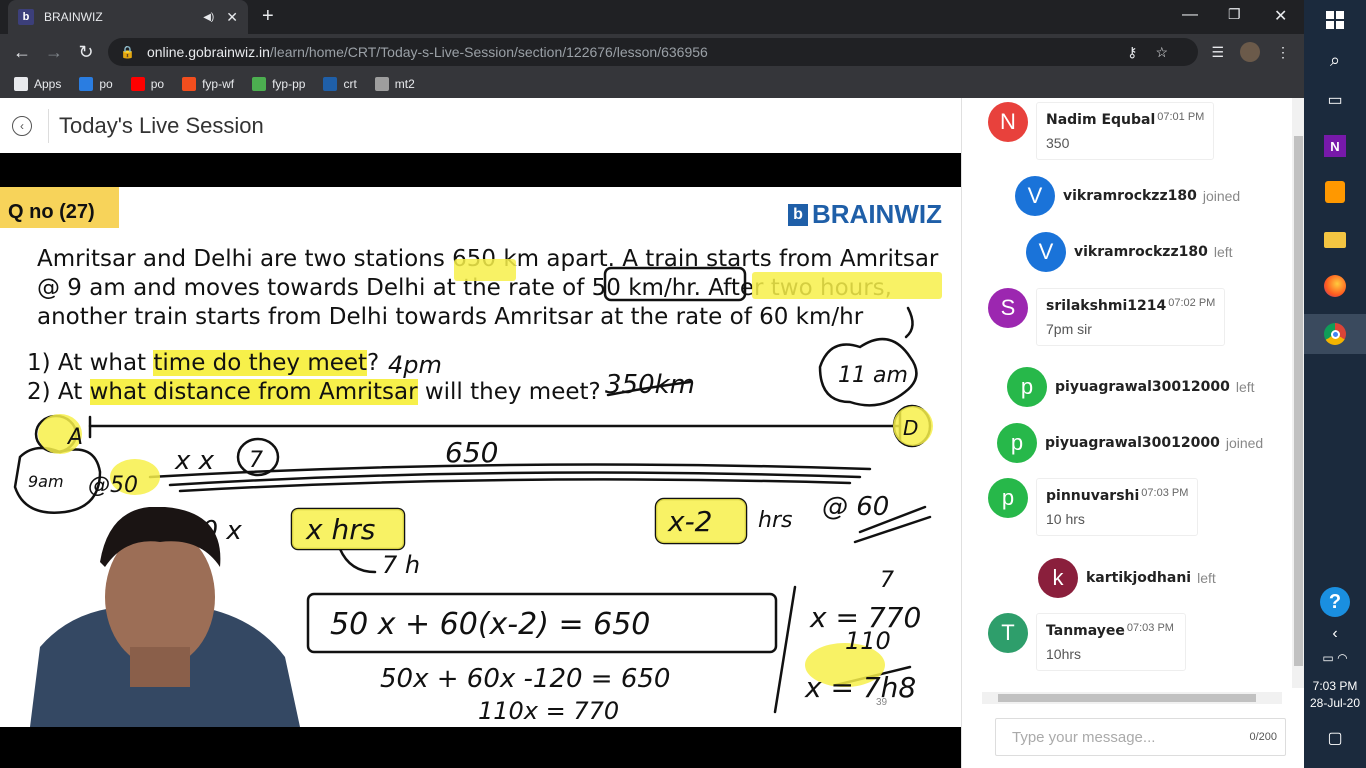 The width and height of the screenshot is (1366, 768). What do you see at coordinates (525, 679) in the screenshot?
I see `svg-text: 50x + 60x -120 = 650` at bounding box center [525, 679].